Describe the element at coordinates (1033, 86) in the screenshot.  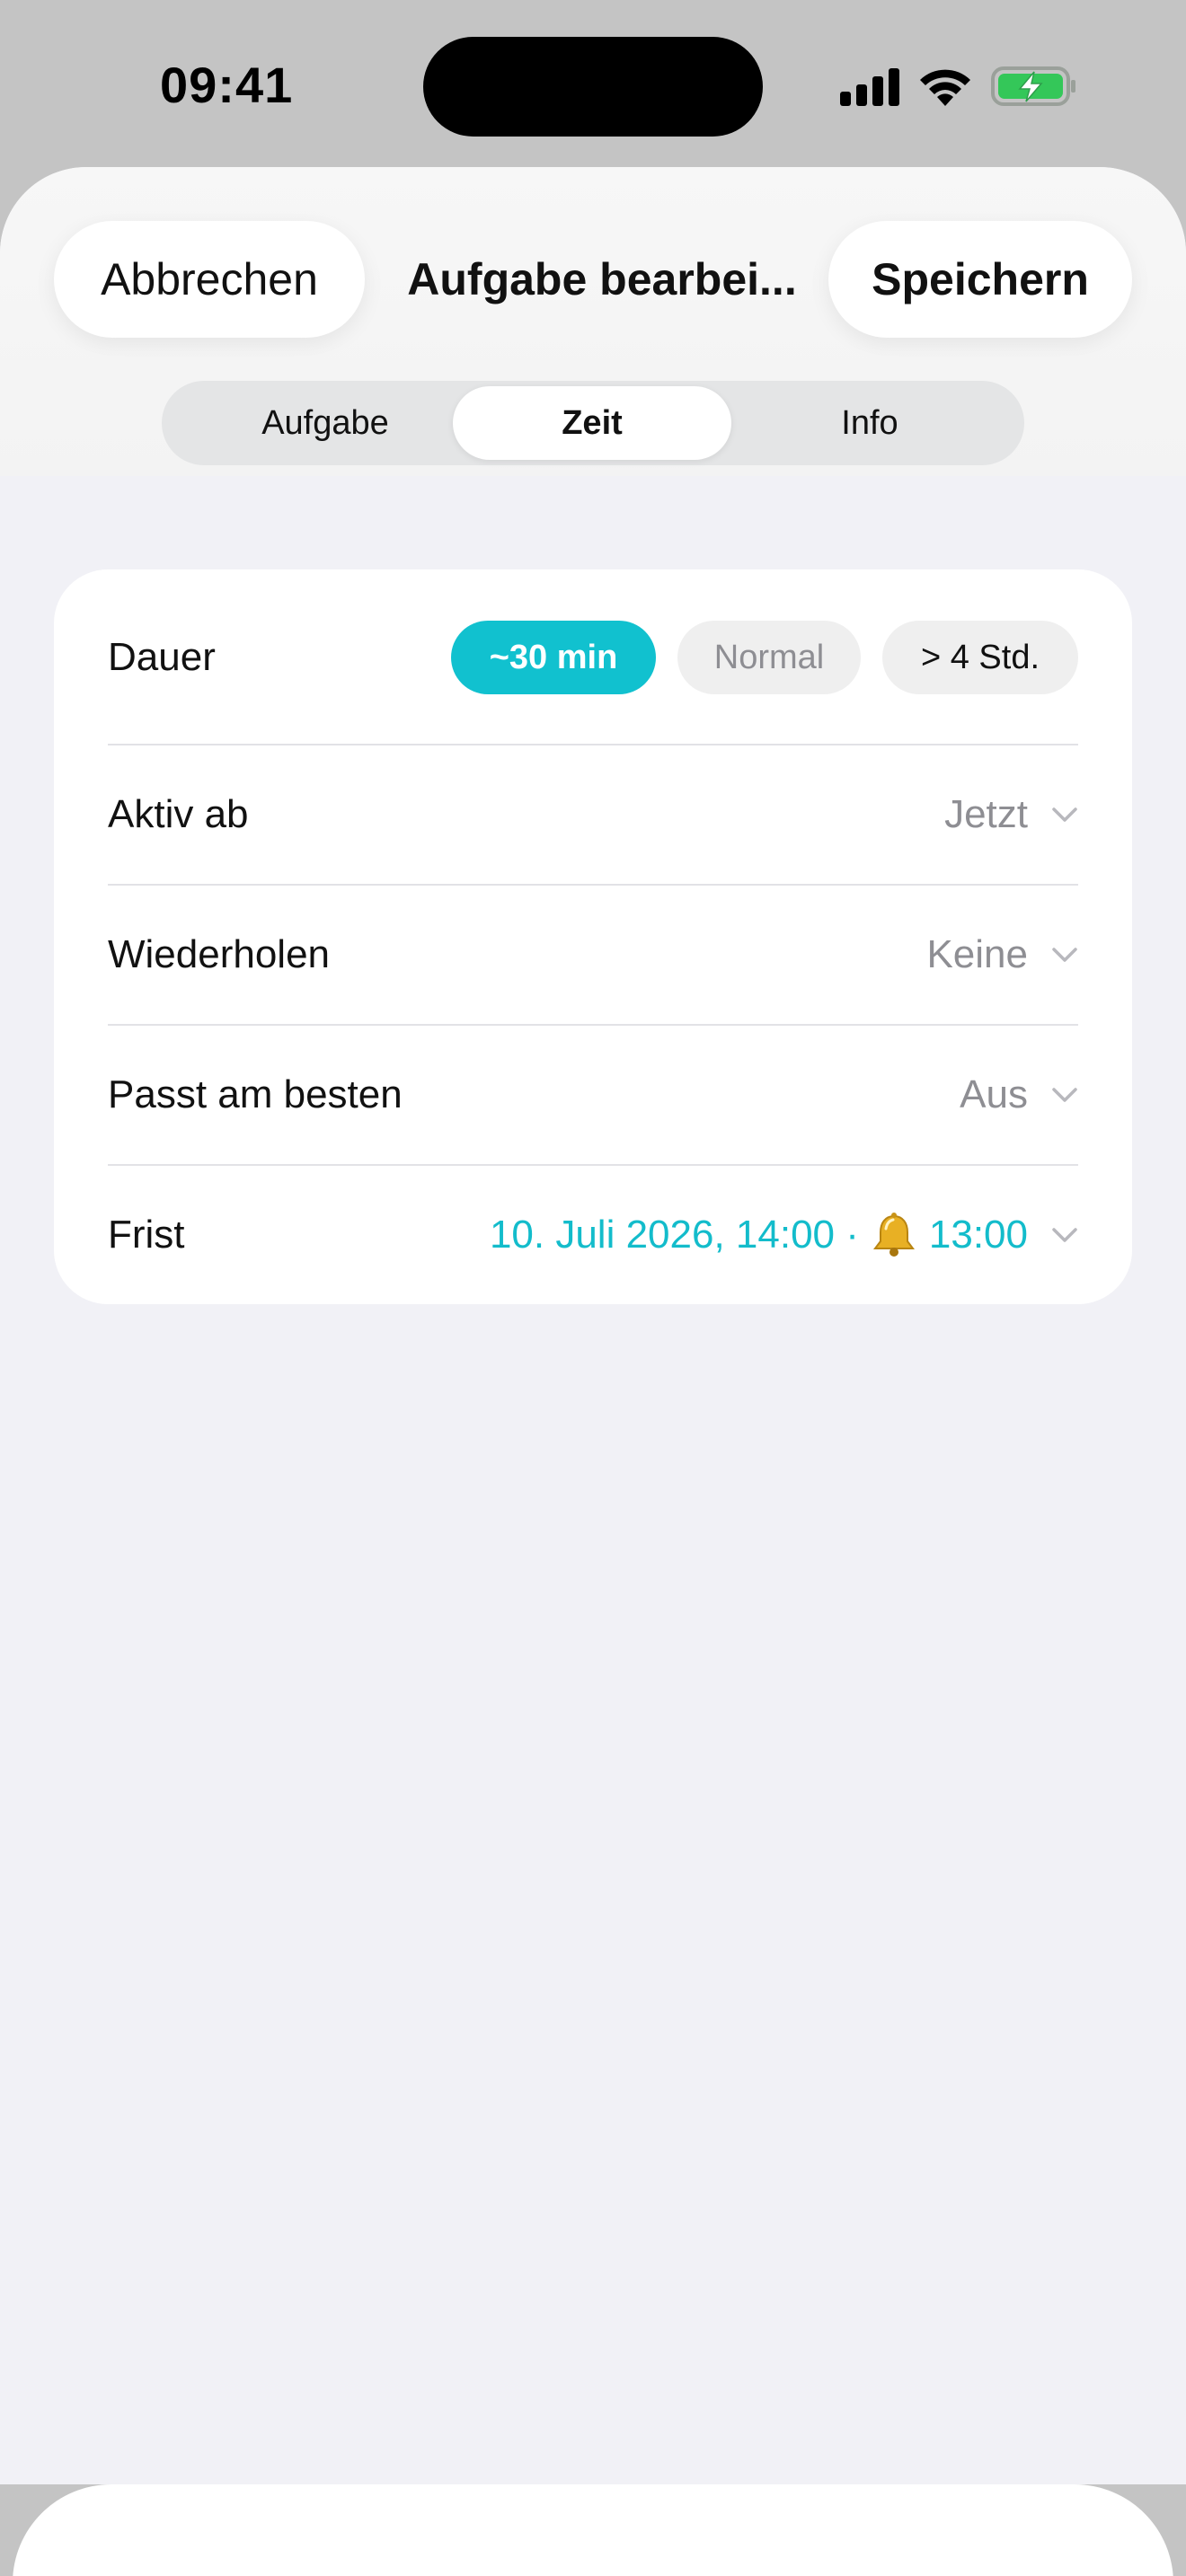
I see `battery-charging-icon` at that location.